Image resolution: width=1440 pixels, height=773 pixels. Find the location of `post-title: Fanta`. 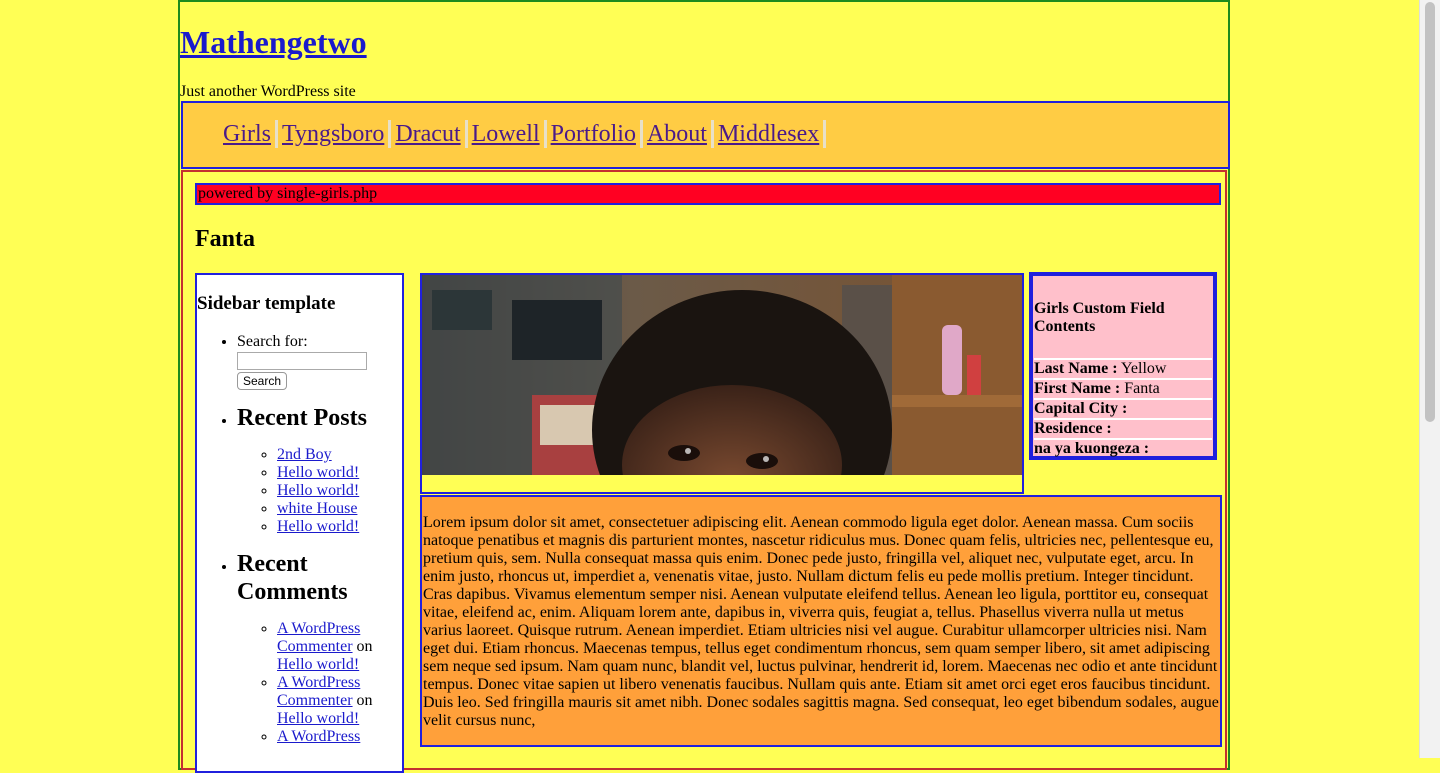

post-title: Fanta is located at coordinates (225, 239).